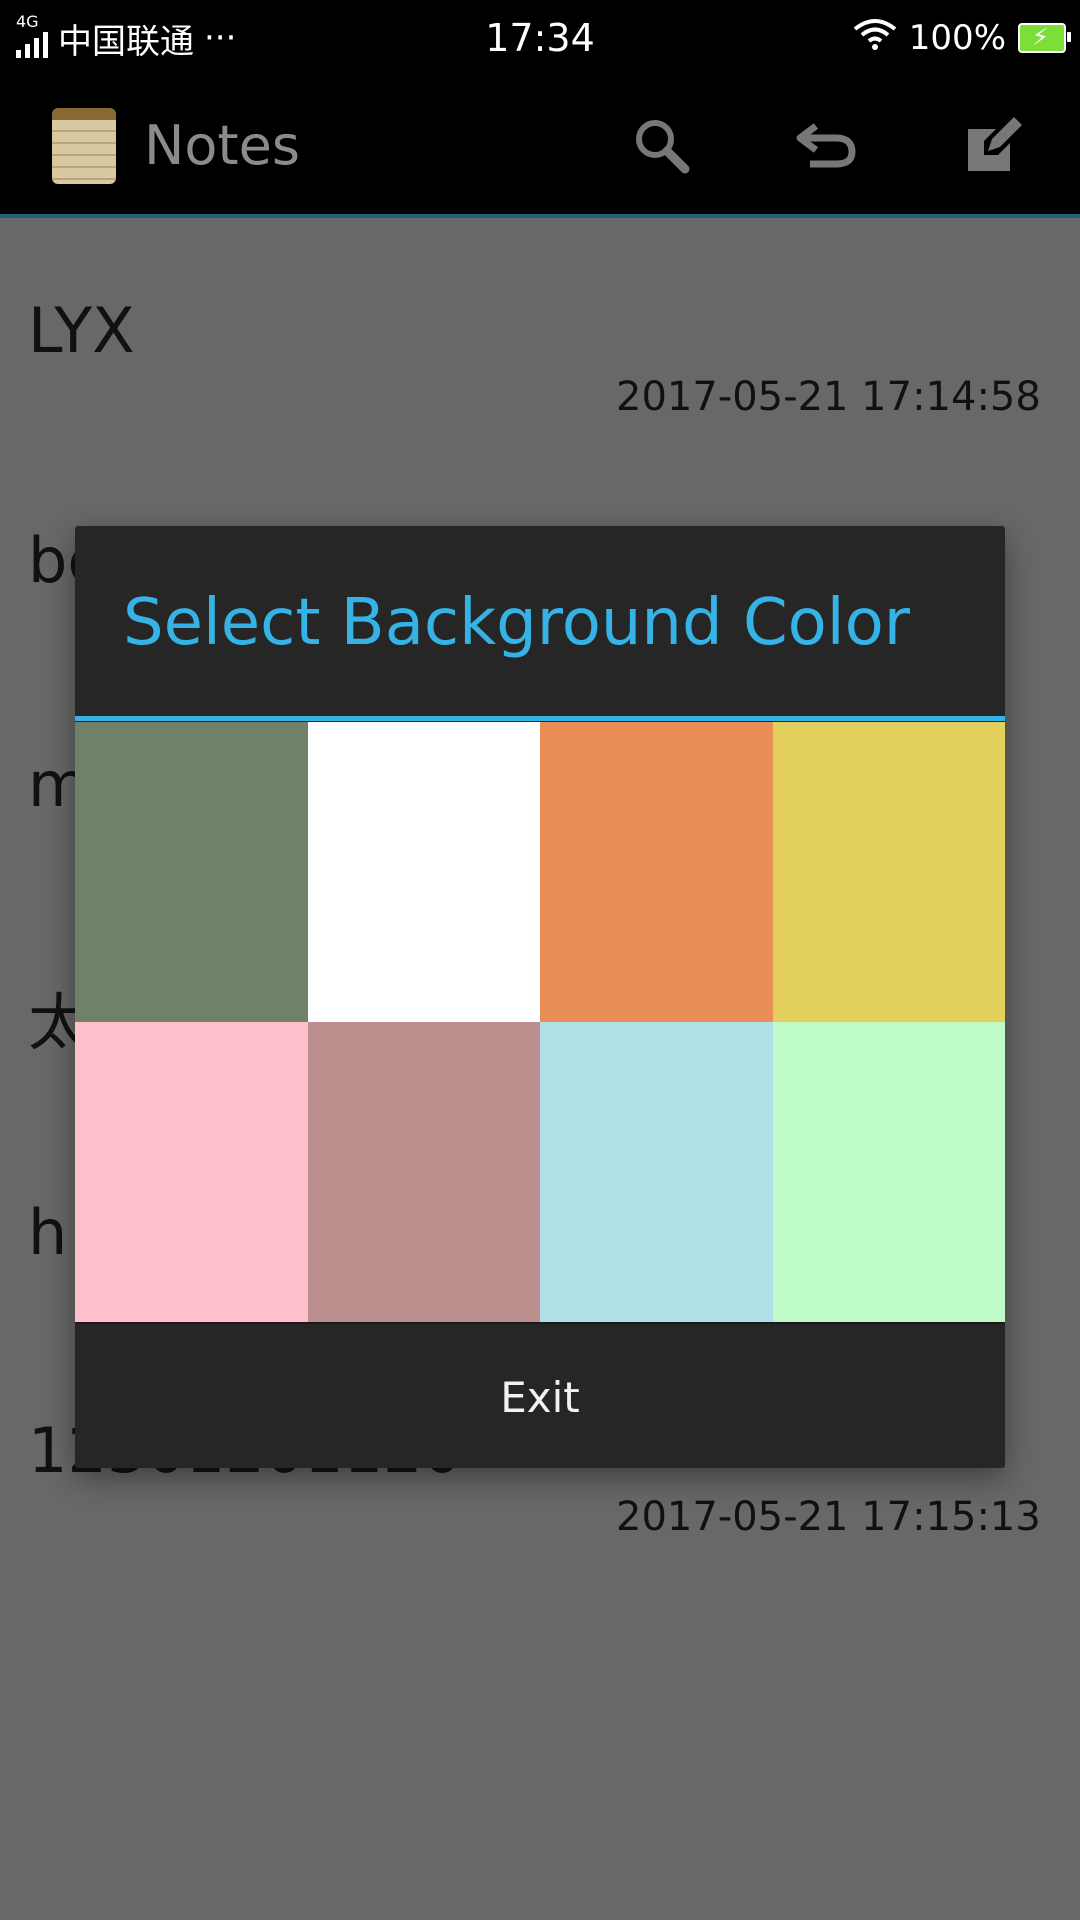  I want to click on color-swatch-gray-green, so click(191, 872).